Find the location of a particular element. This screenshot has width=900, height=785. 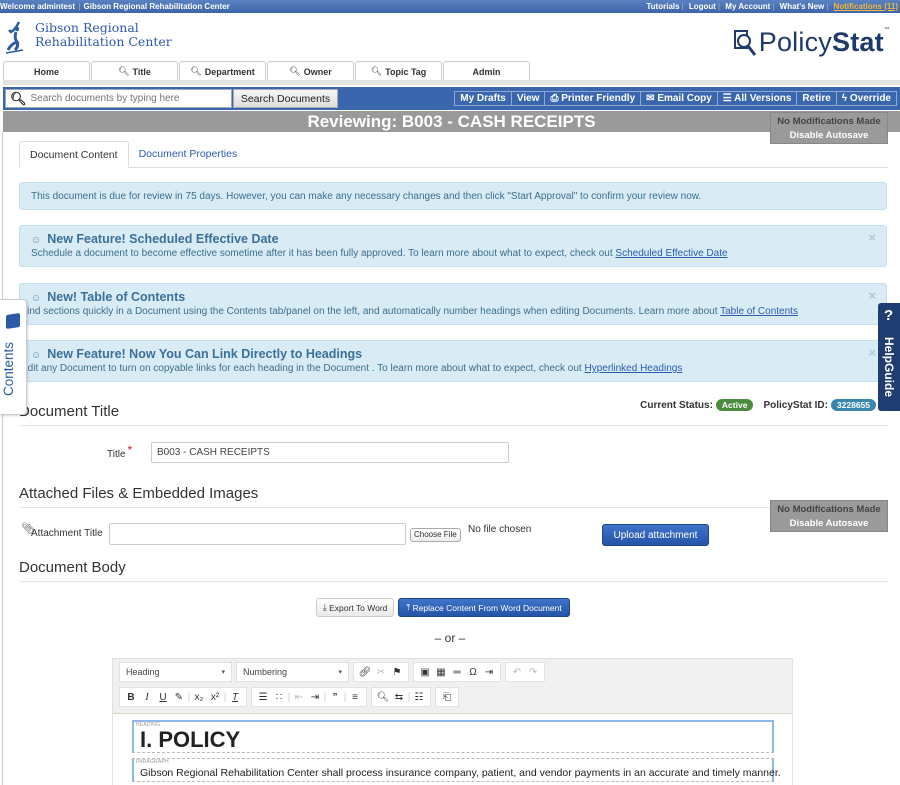

superscript-icon: x² is located at coordinates (215, 697).